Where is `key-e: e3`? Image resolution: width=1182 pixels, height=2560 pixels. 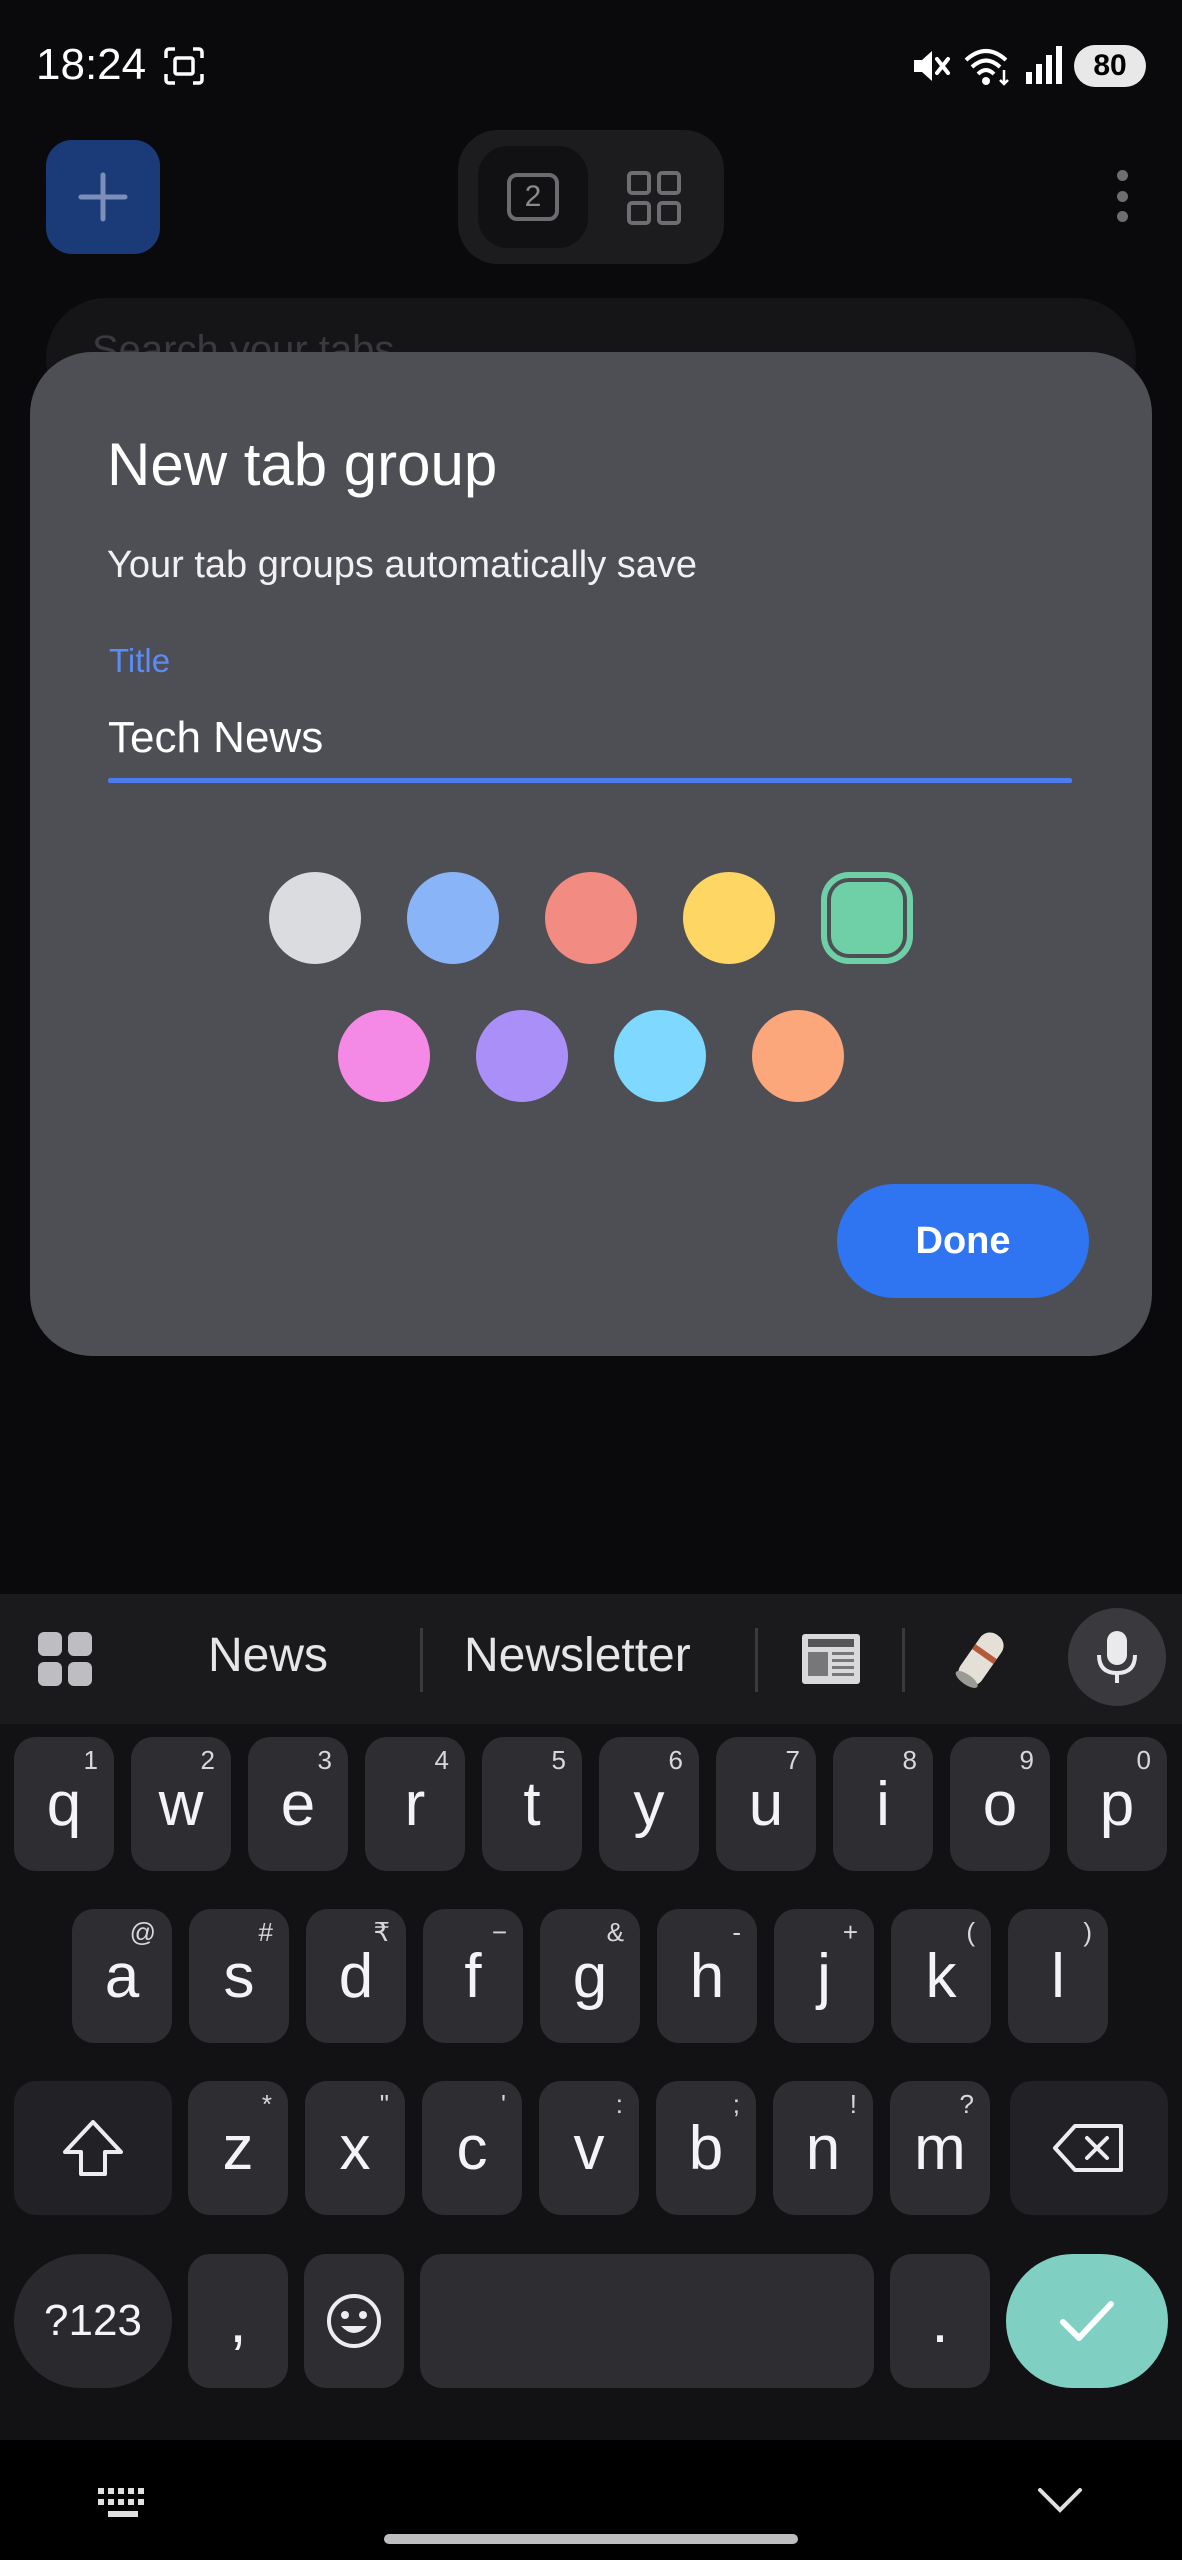 key-e: e3 is located at coordinates (298, 1804).